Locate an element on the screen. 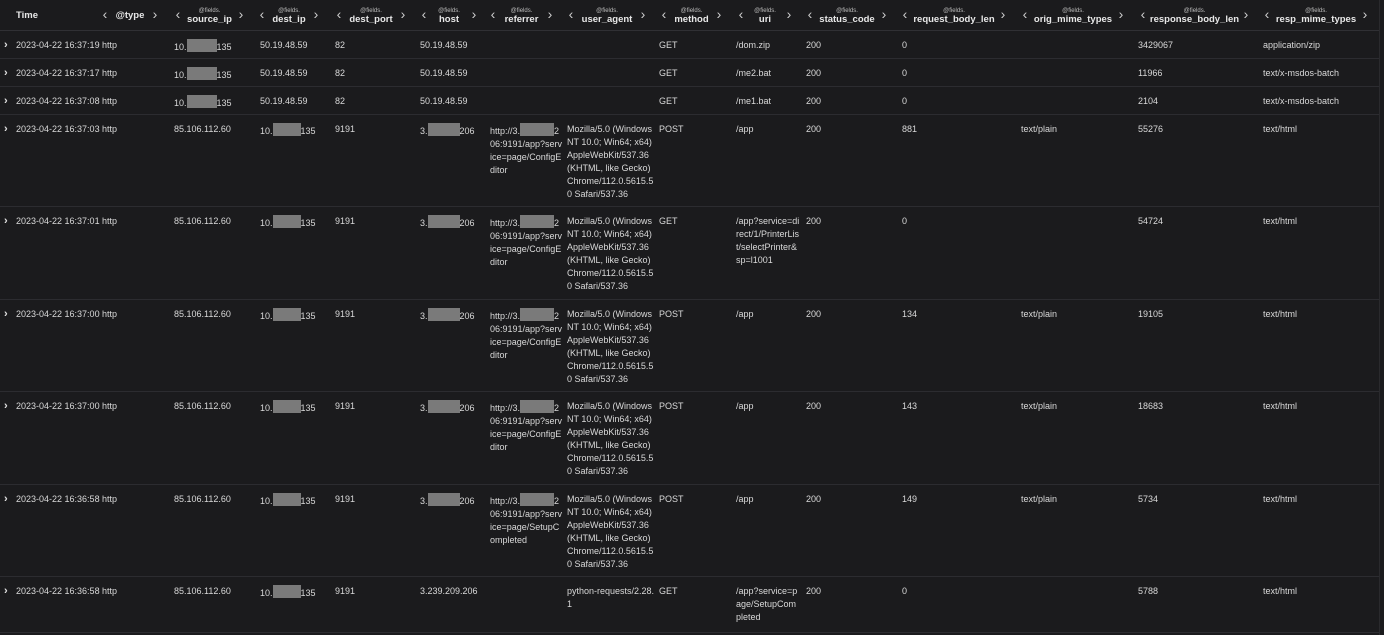 The width and height of the screenshot is (1384, 635). cell-time: 2023-04-22 16:37:03 is located at coordinates (58, 129).